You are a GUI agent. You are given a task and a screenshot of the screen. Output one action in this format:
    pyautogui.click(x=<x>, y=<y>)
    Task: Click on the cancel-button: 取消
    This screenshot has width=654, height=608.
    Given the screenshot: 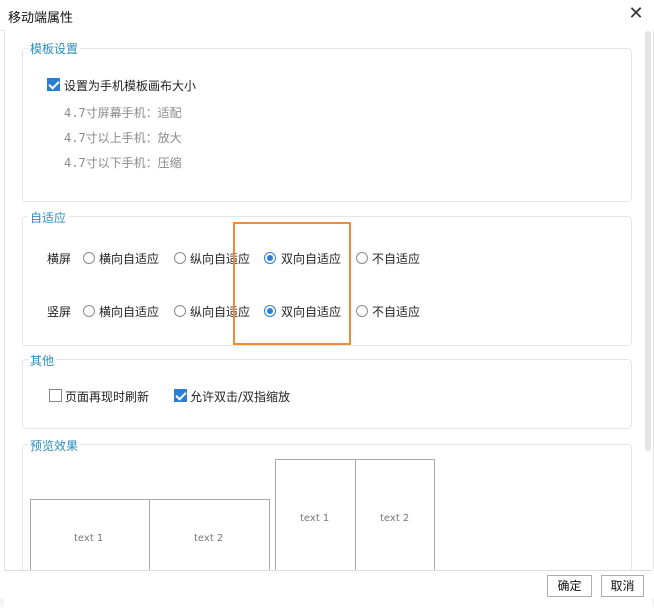 What is the action you would take?
    pyautogui.click(x=622, y=586)
    